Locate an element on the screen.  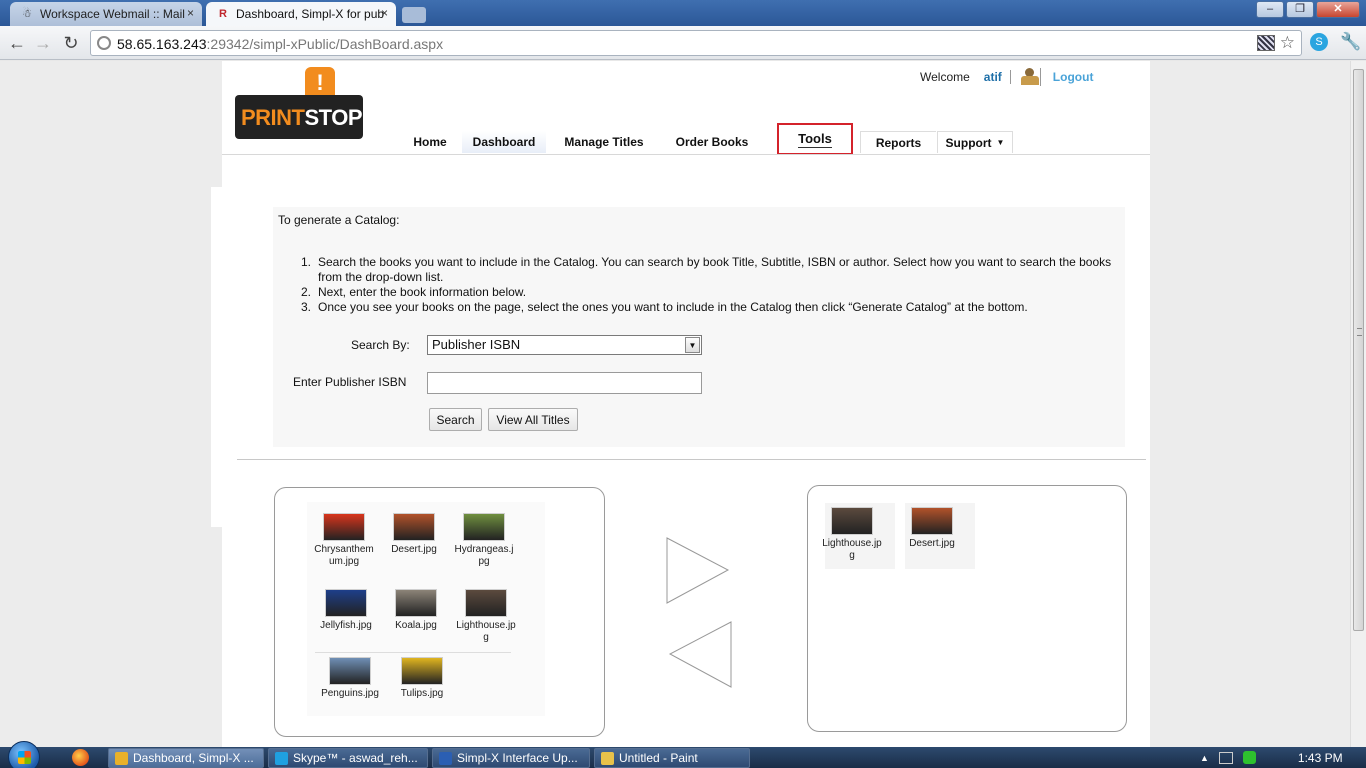
printstop-logo: ! PRINTSTOP is located at coordinates (299, 105).